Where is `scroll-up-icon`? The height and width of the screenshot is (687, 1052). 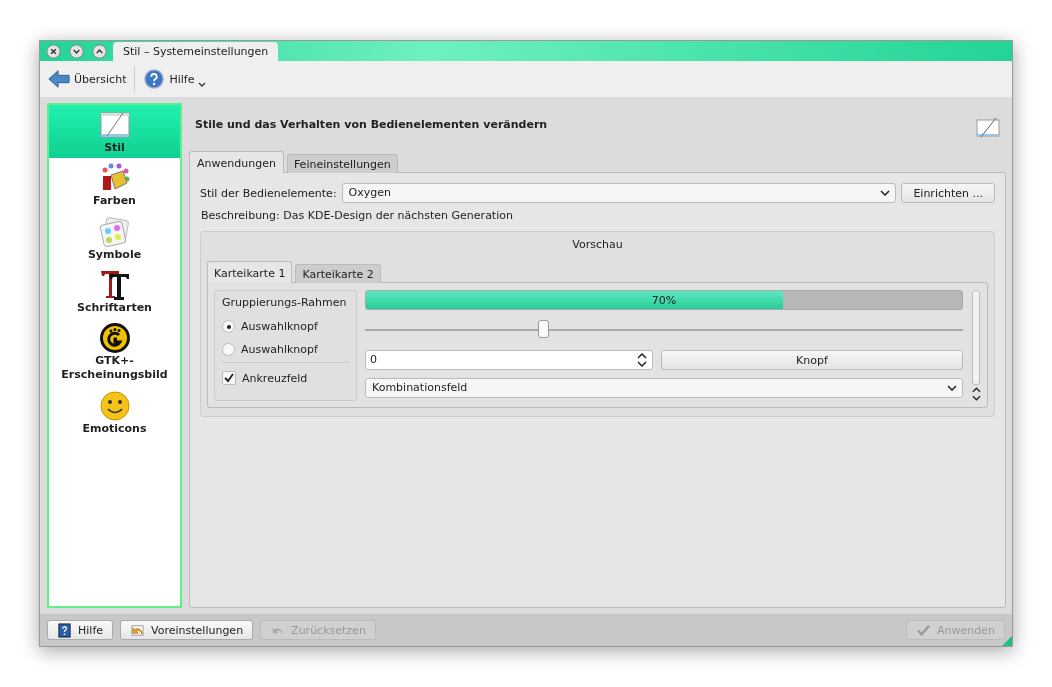
scroll-up-icon is located at coordinates (976, 390).